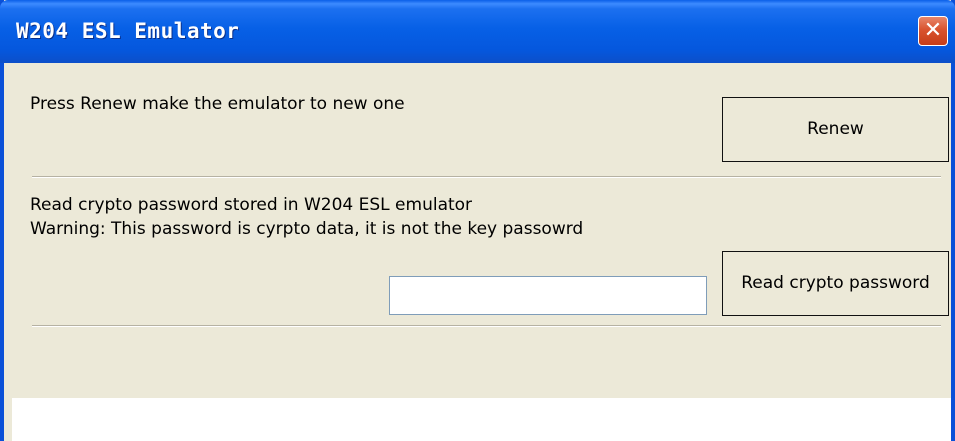 The image size is (955, 441). Describe the element at coordinates (486, 326) in the screenshot. I see `separator-bottom` at that location.